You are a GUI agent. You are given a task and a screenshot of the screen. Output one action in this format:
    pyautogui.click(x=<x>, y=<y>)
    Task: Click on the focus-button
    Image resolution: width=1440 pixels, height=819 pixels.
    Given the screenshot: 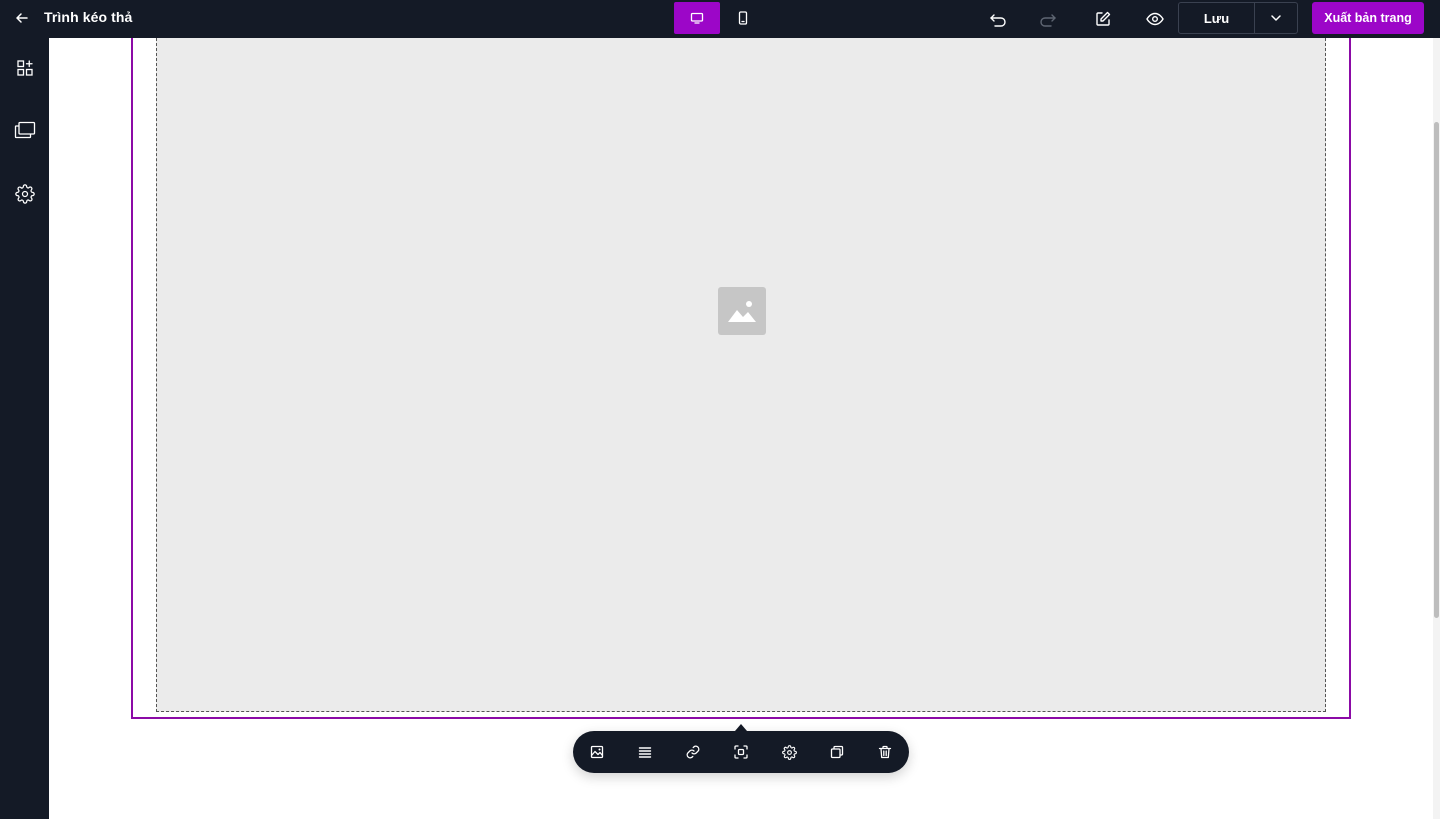 What is the action you would take?
    pyautogui.click(x=741, y=752)
    